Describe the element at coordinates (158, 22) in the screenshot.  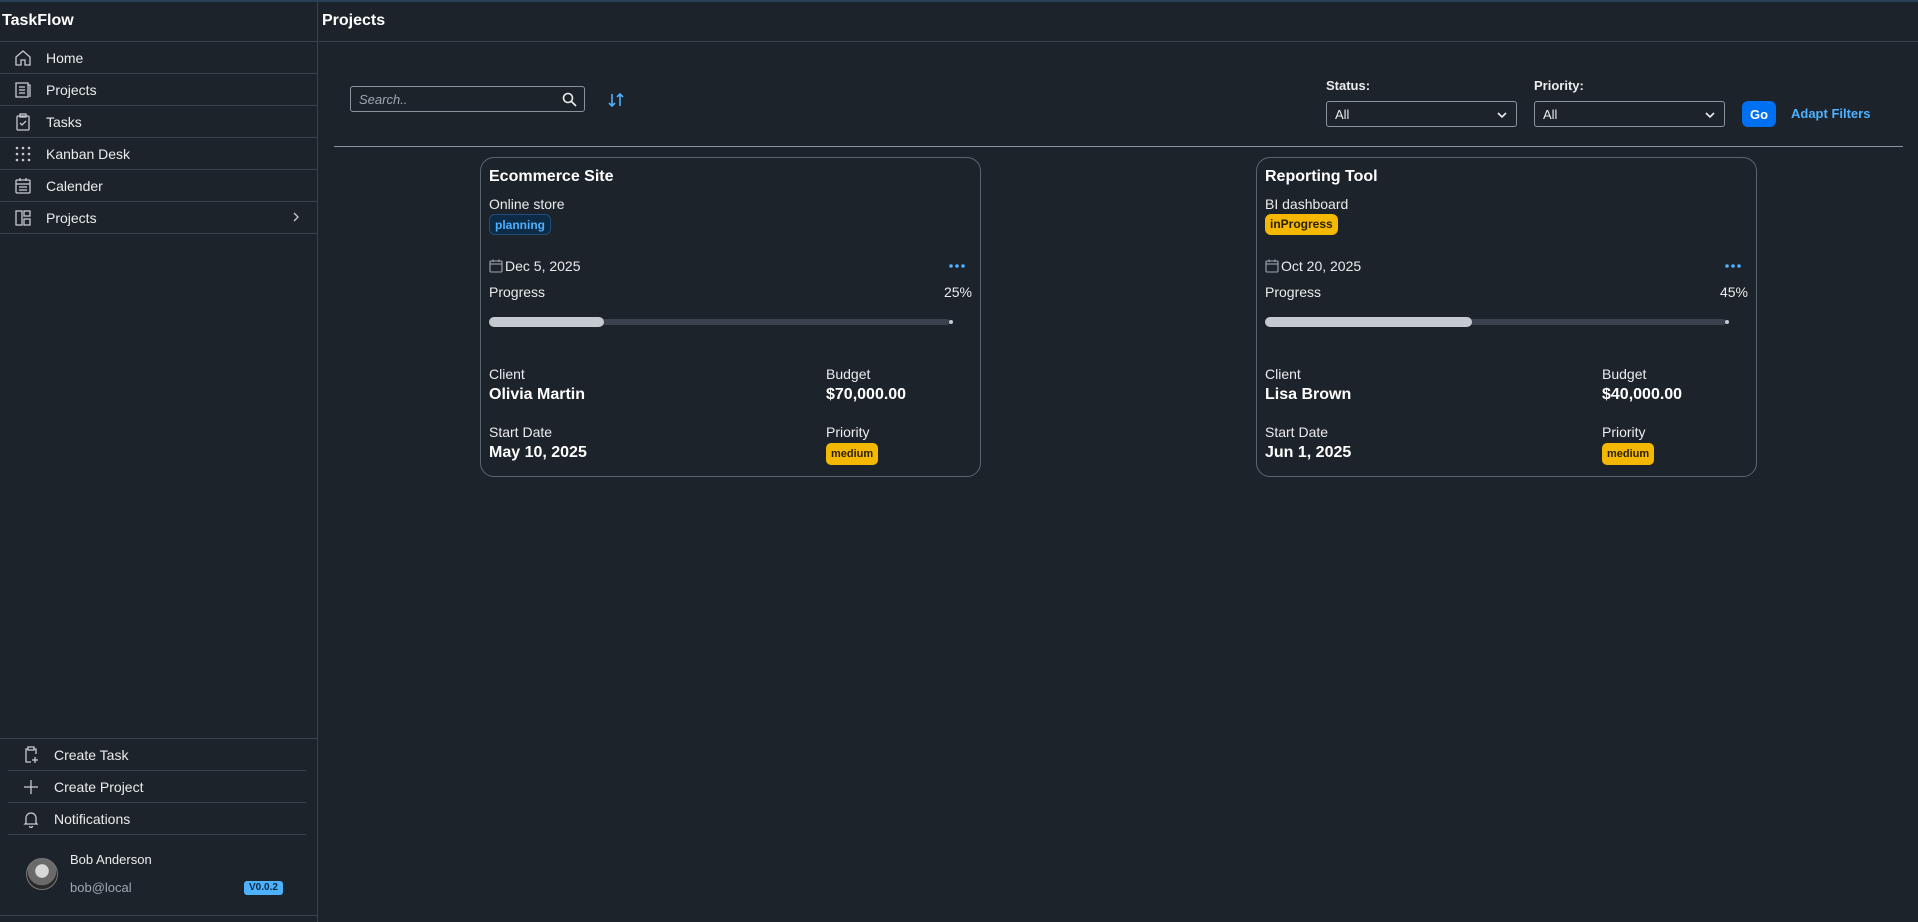
I see `app-brand: TaskFlow` at that location.